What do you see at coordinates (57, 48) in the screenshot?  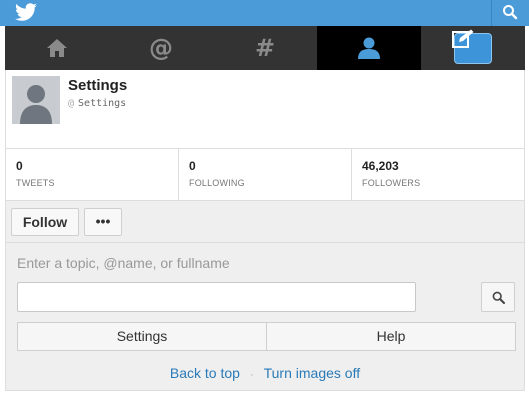 I see `nav-home` at bounding box center [57, 48].